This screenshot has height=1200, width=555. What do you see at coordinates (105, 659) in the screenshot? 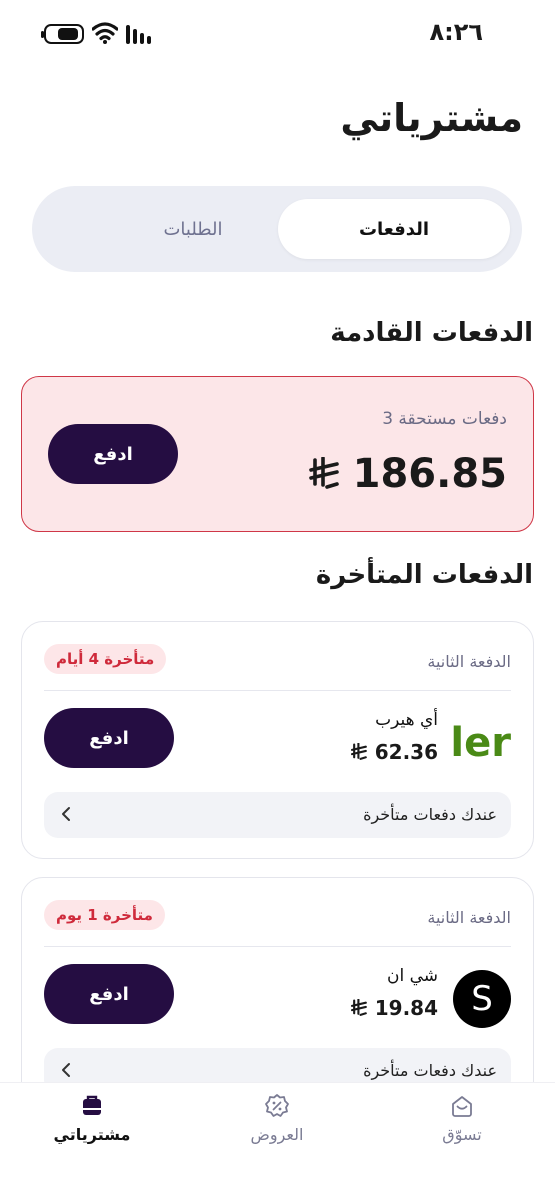
I see `late-badge: متأخرة 4 أيام` at bounding box center [105, 659].